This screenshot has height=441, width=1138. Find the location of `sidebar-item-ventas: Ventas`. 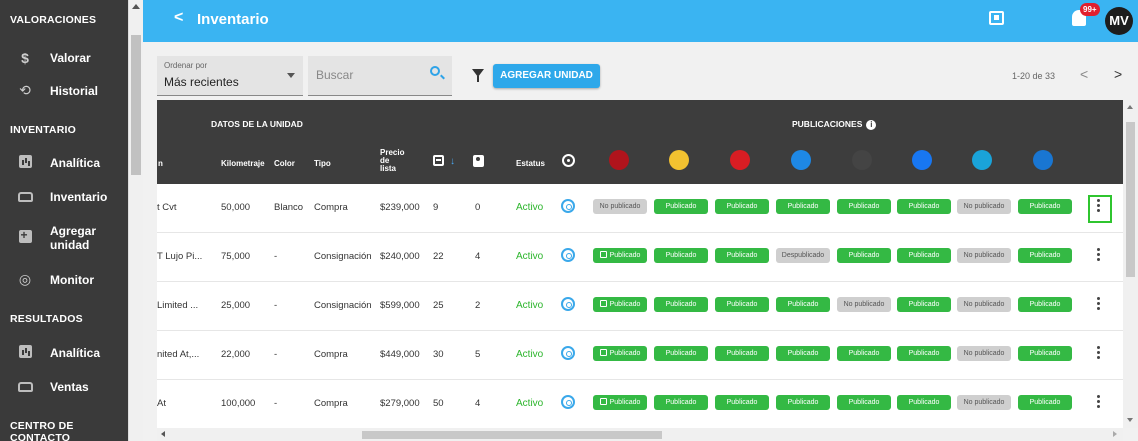

sidebar-item-ventas: Ventas is located at coordinates (64, 387).